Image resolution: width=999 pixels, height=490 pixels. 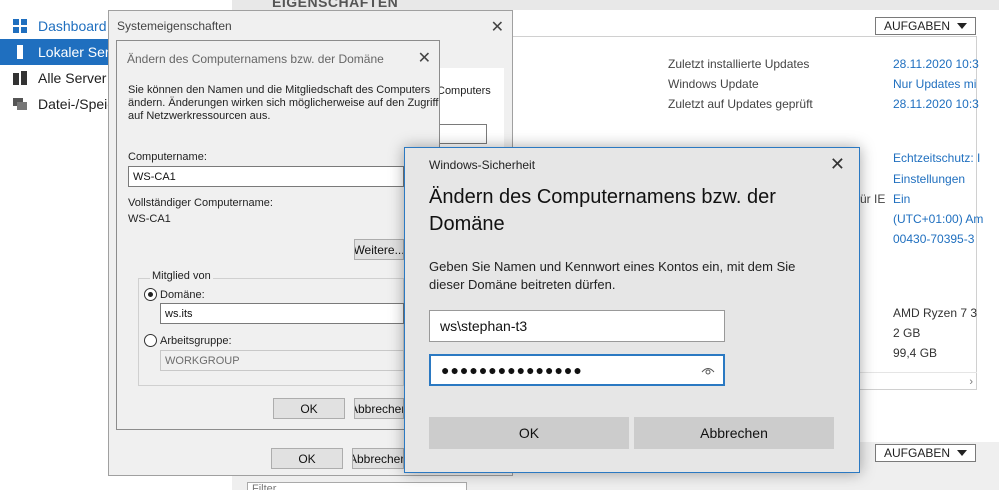 I want to click on password-field: ●●●●●●●●●●●●●●●, so click(x=577, y=370).